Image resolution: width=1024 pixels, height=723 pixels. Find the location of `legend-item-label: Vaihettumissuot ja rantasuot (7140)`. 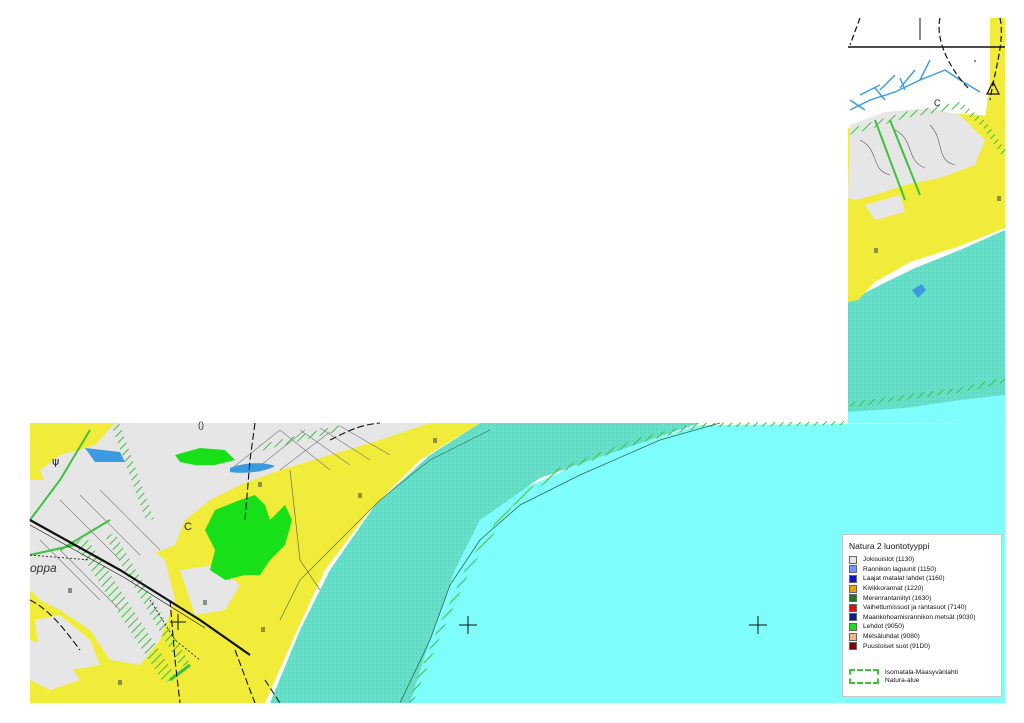

legend-item-label: Vaihettumissuot ja rantasuot (7140) is located at coordinates (915, 608).